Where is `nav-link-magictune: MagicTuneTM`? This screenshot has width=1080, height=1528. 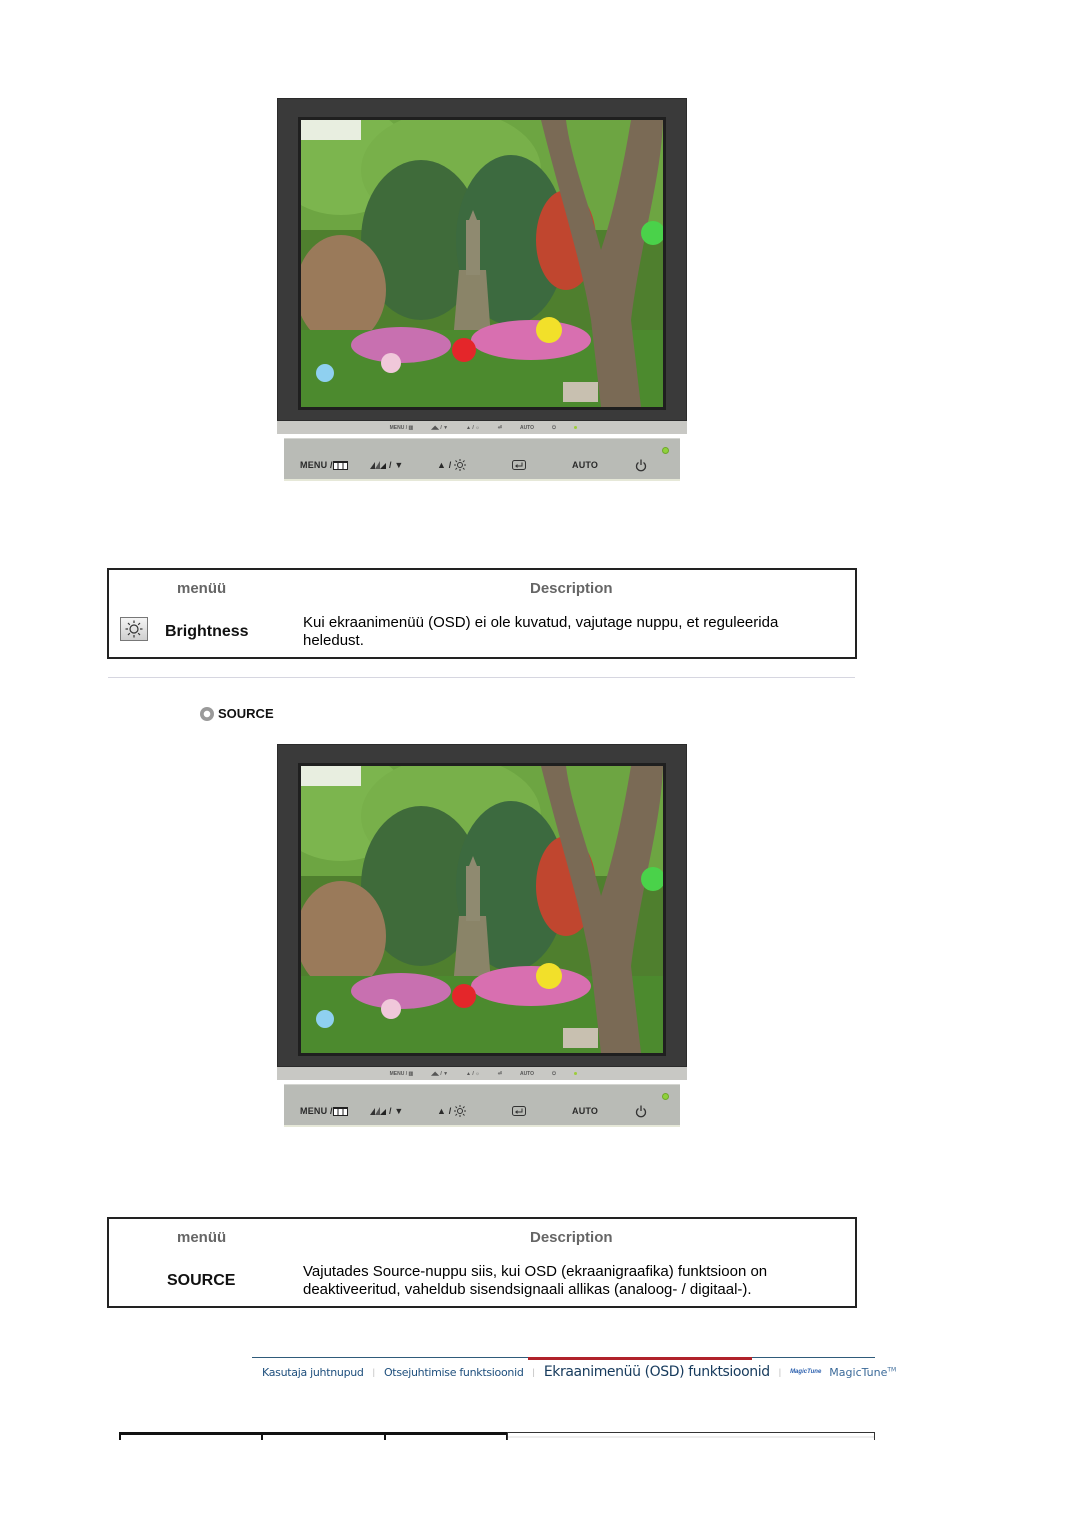
nav-link-magictune: MagicTuneTM is located at coordinates (862, 1372).